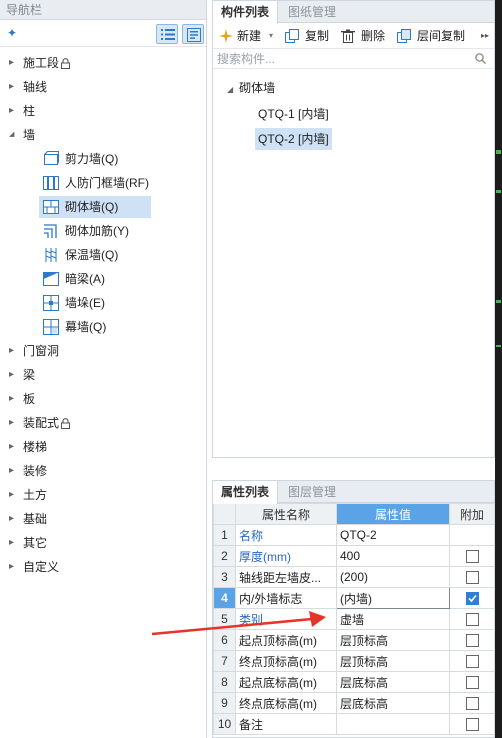  I want to click on component-group-label: 砌体墙, so click(257, 88).